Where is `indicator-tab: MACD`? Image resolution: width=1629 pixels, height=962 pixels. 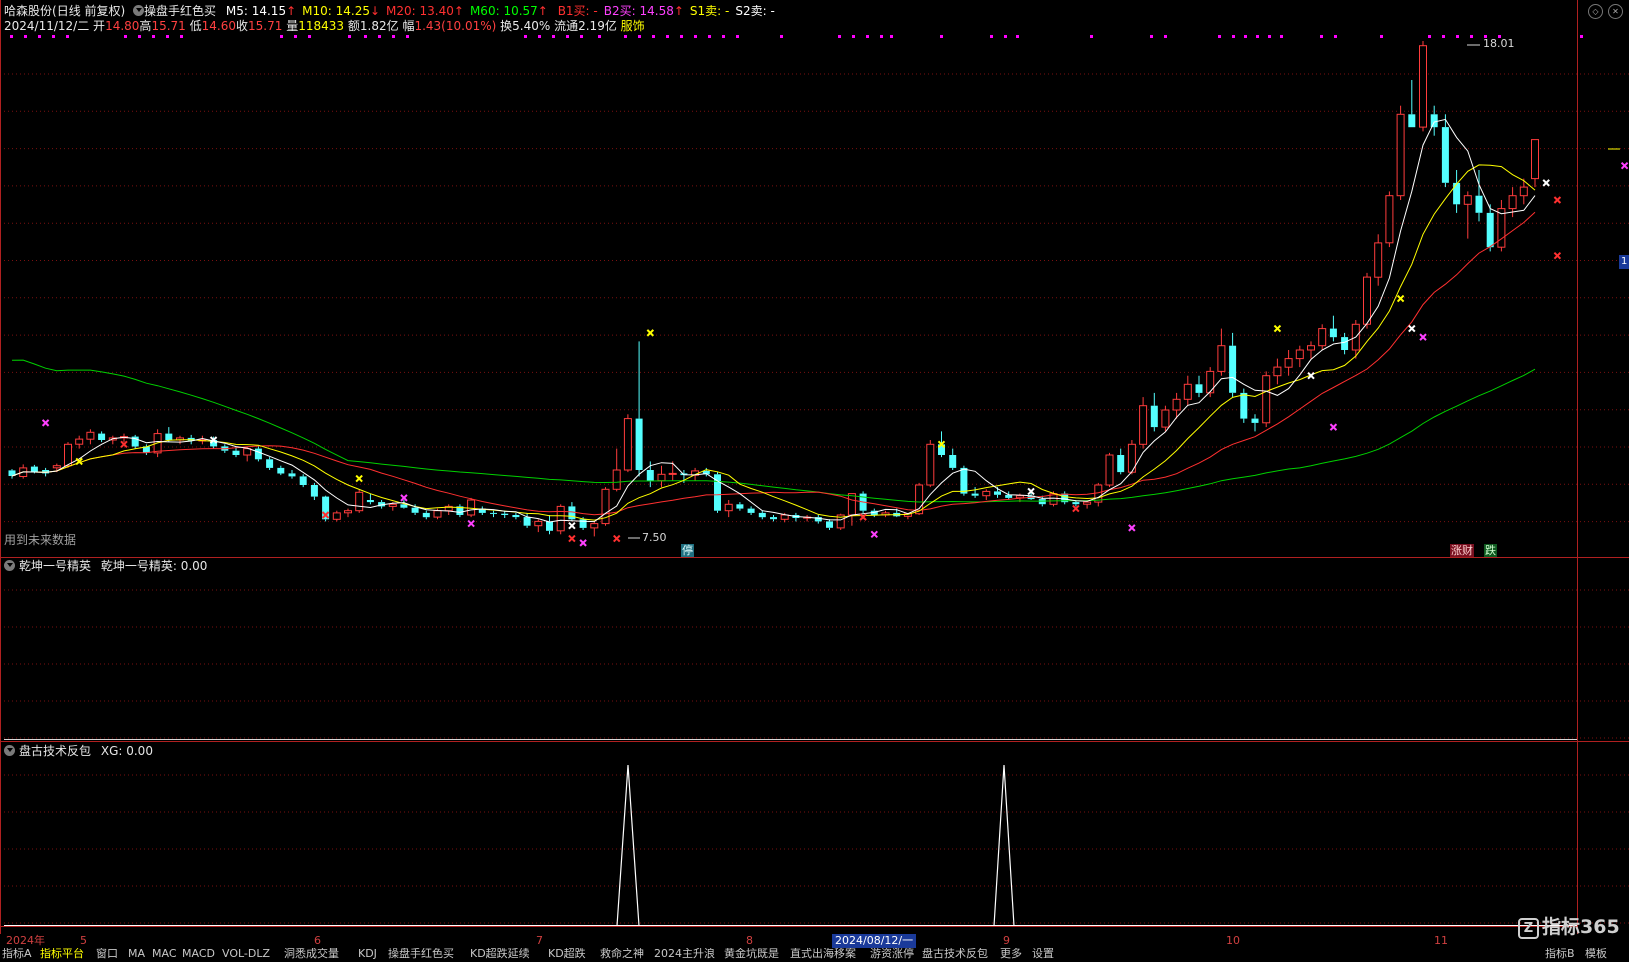
indicator-tab: MACD is located at coordinates (198, 954).